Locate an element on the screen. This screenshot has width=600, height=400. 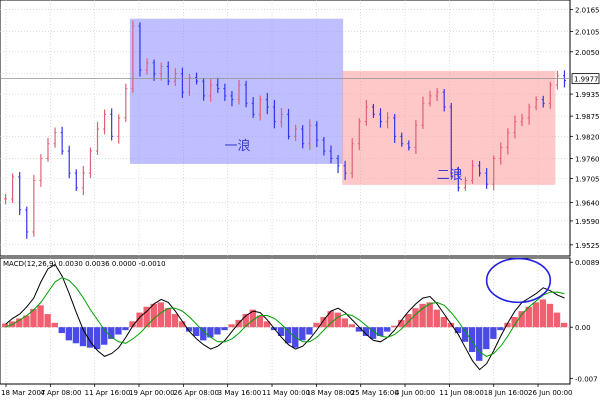
price-tick-label: 2.0105 is located at coordinates (587, 33).